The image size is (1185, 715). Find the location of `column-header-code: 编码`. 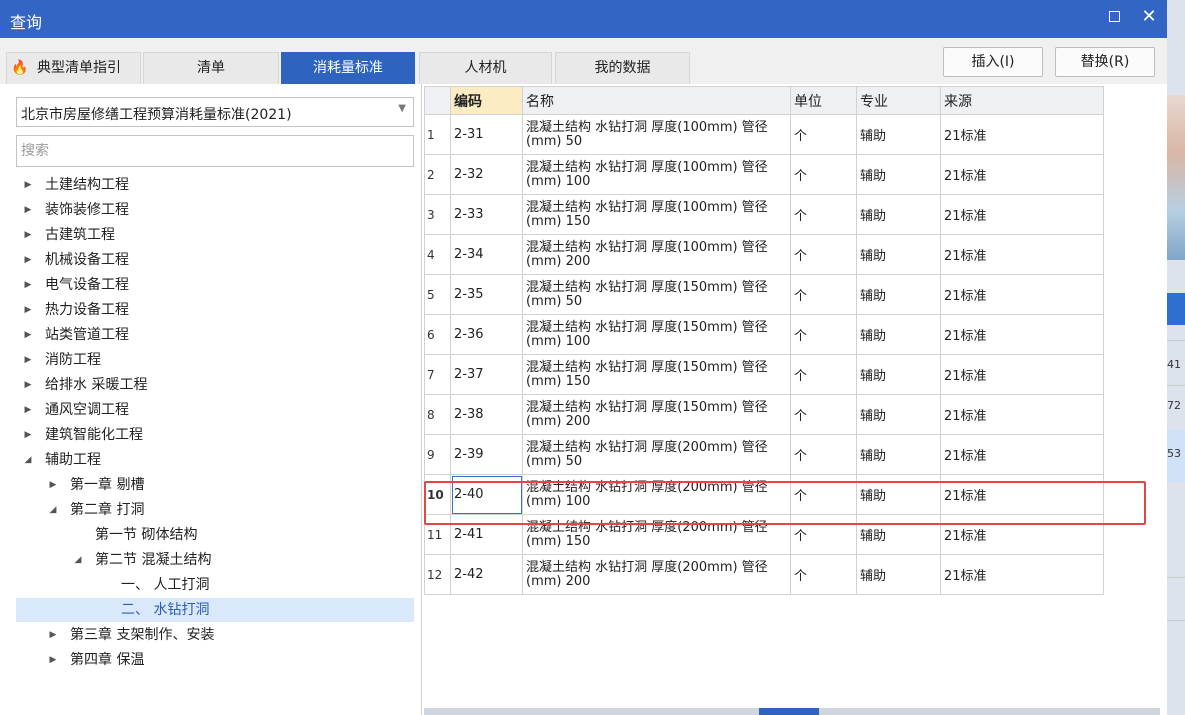

column-header-code: 编码 is located at coordinates (486, 100).